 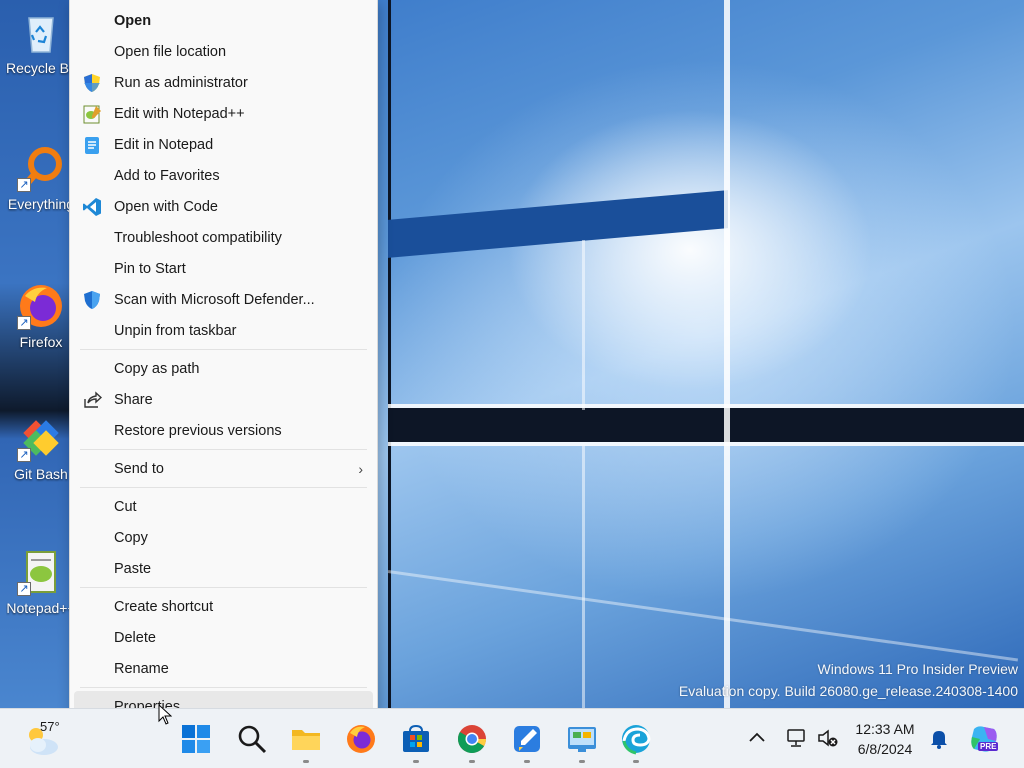 I want to click on taskbar: 57° 12:33 AM 6/8/2024 PRE, so click(x=512, y=738).